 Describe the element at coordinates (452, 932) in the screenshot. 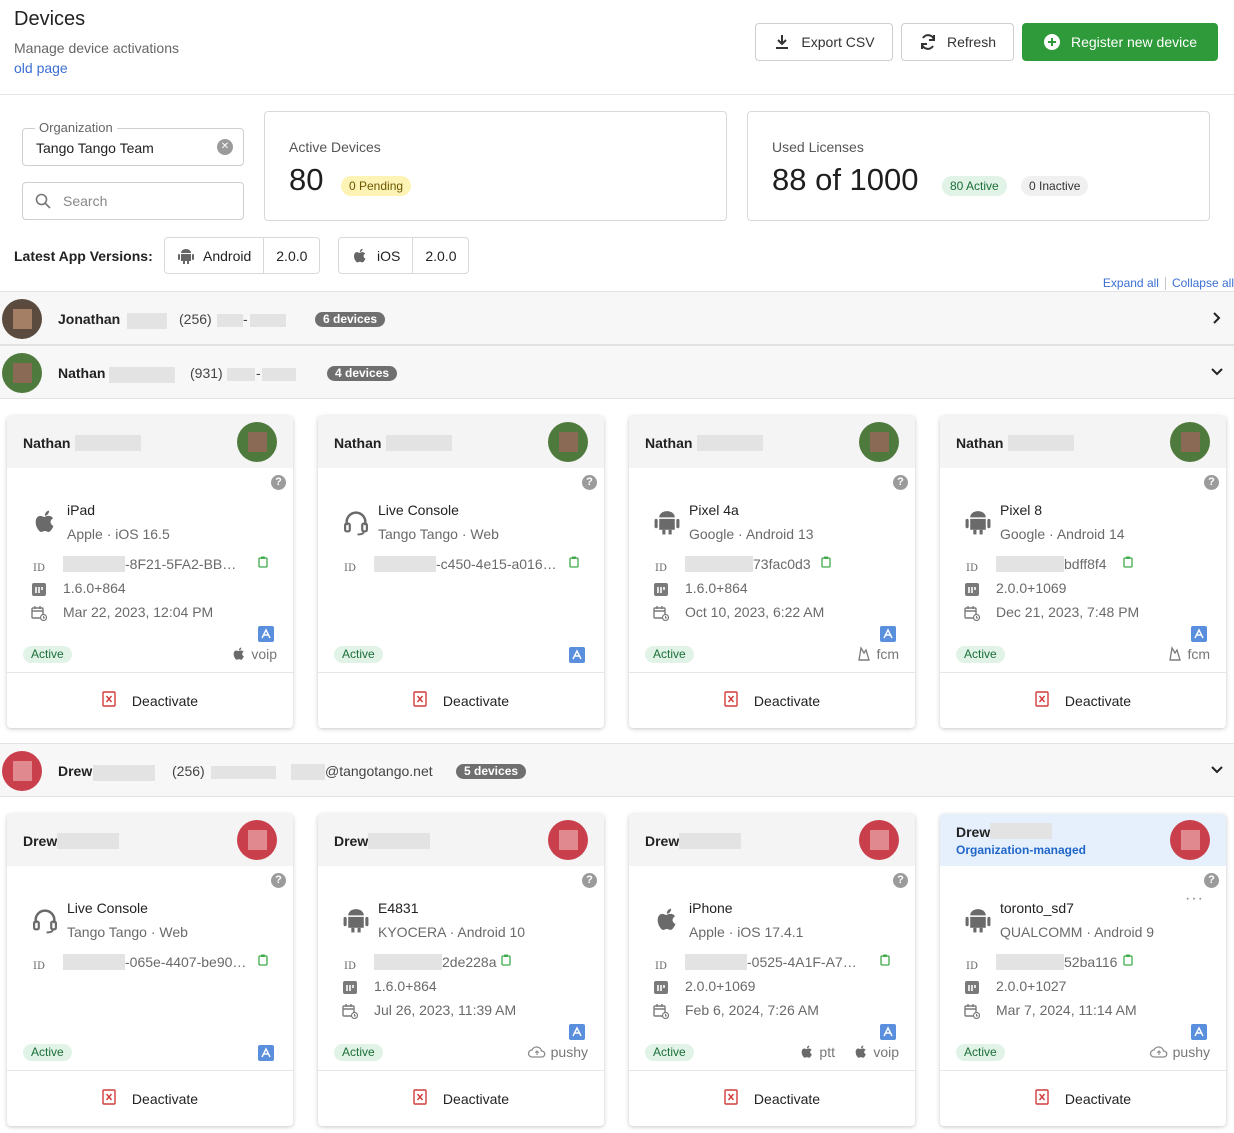

I see `device-platform: KYOCERA · Android 10` at that location.